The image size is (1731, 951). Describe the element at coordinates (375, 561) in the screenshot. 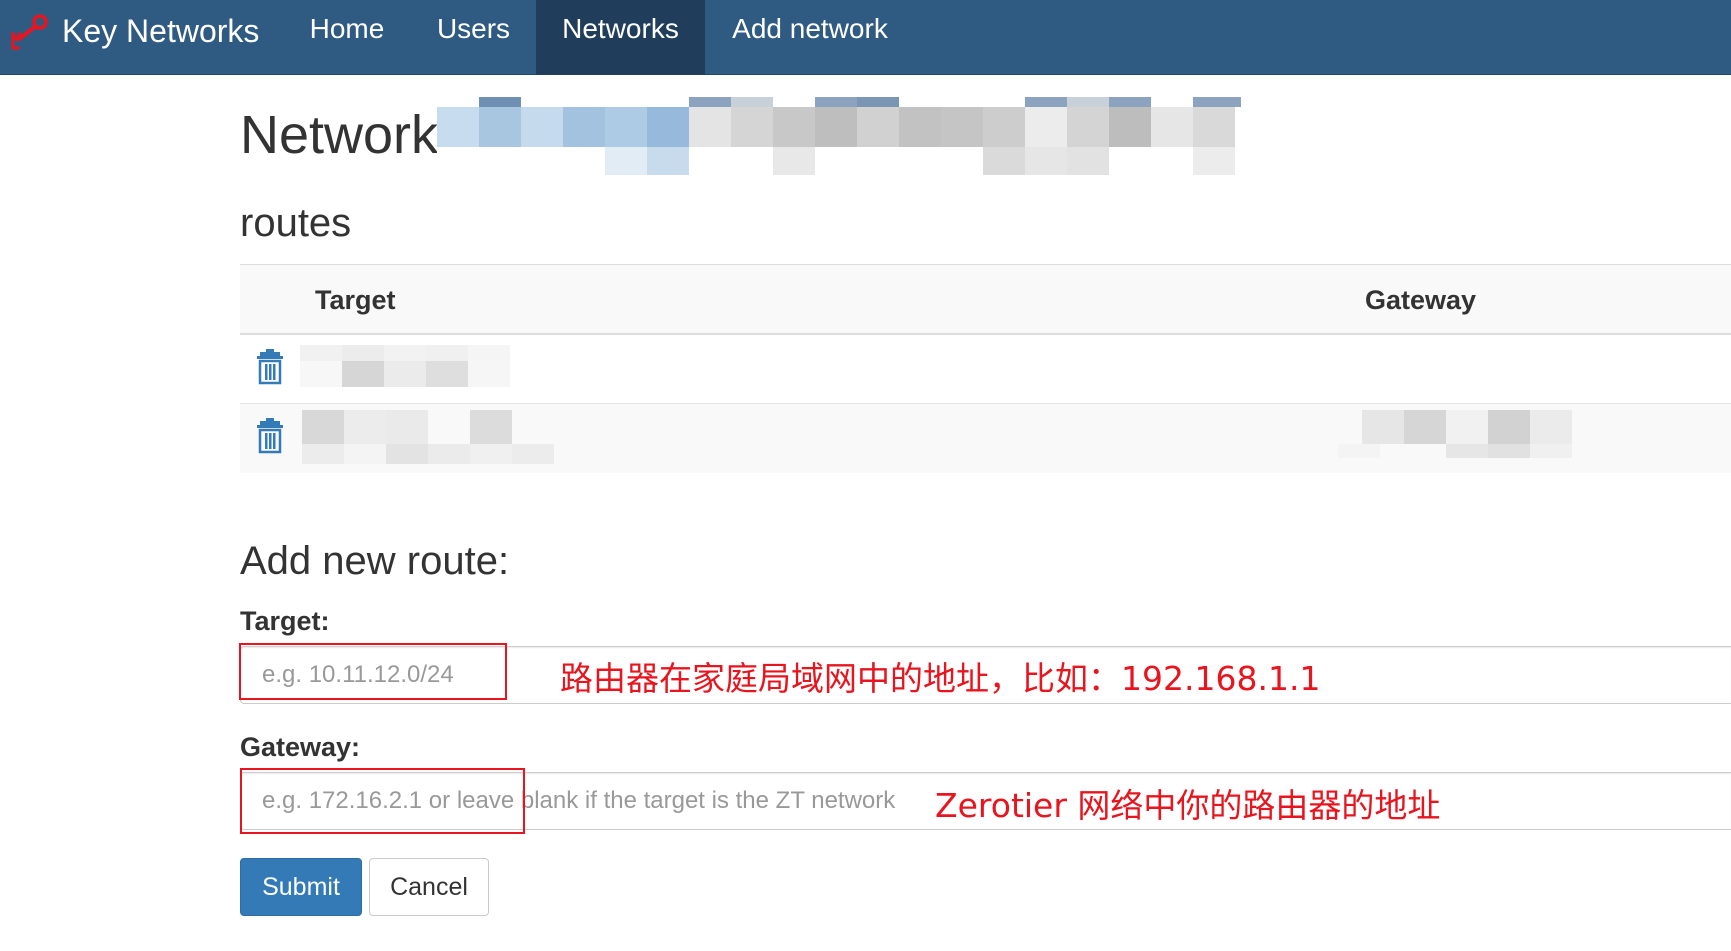

I see `add-route-heading: Add new route:` at that location.